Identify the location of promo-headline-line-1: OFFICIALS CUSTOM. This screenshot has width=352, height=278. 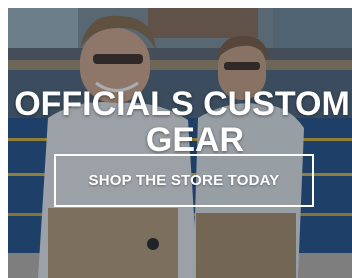
(182, 104).